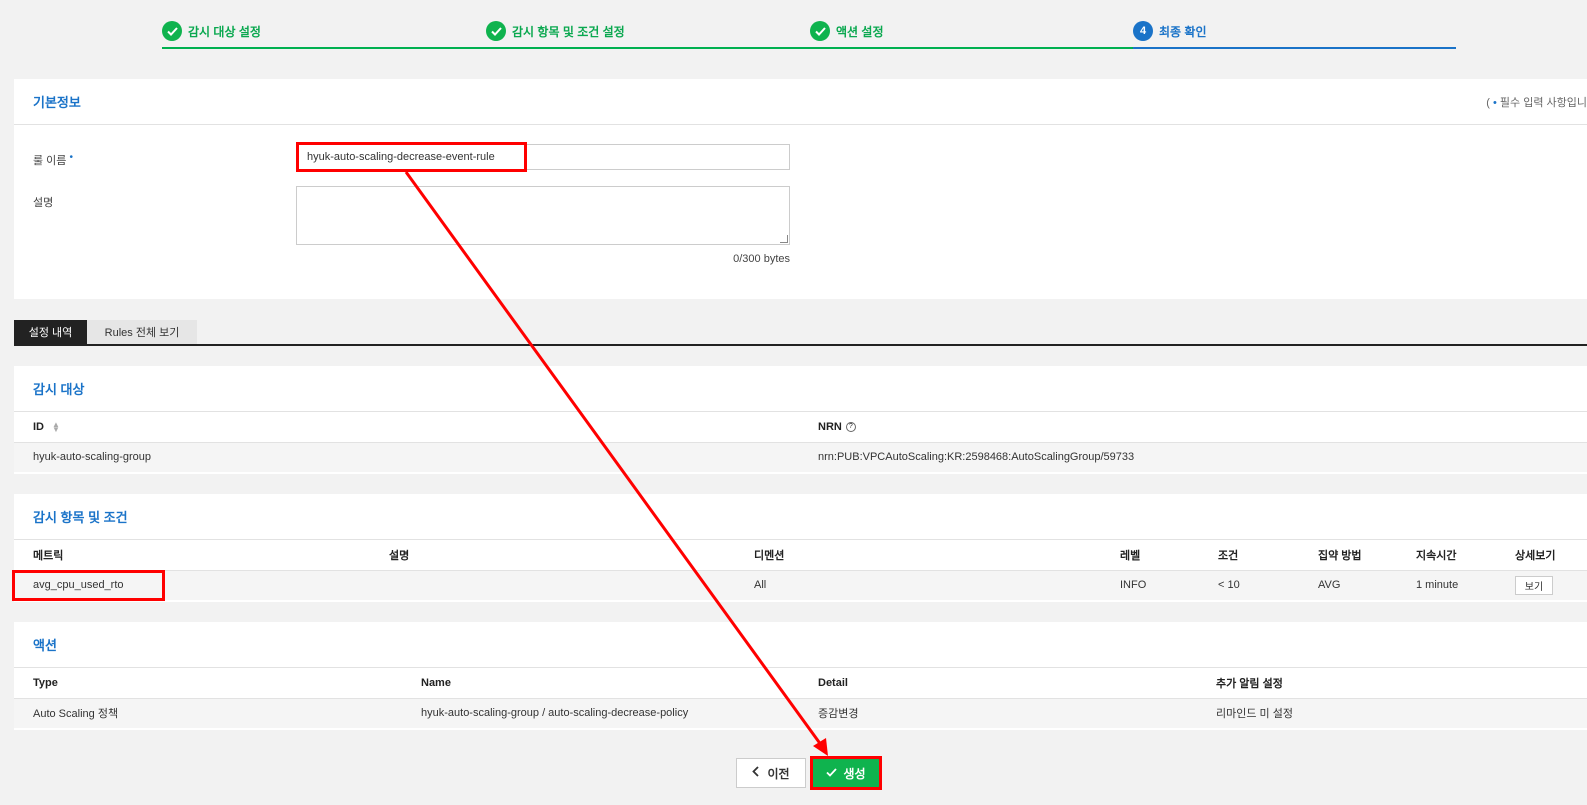 This screenshot has height=805, width=1587. What do you see at coordinates (971, 34) in the screenshot?
I see `step-action-setup: 액션 설정` at bounding box center [971, 34].